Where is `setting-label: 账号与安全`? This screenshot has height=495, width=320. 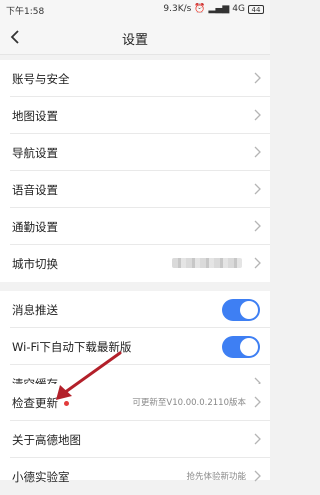 setting-label: 账号与安全 is located at coordinates (41, 79).